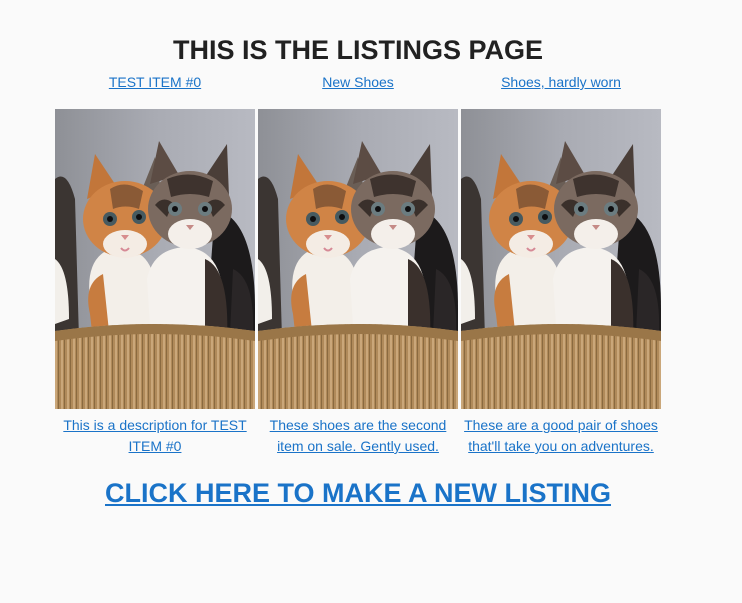  Describe the element at coordinates (155, 82) in the screenshot. I see `listing-title-link: TEST ITEM #0` at that location.